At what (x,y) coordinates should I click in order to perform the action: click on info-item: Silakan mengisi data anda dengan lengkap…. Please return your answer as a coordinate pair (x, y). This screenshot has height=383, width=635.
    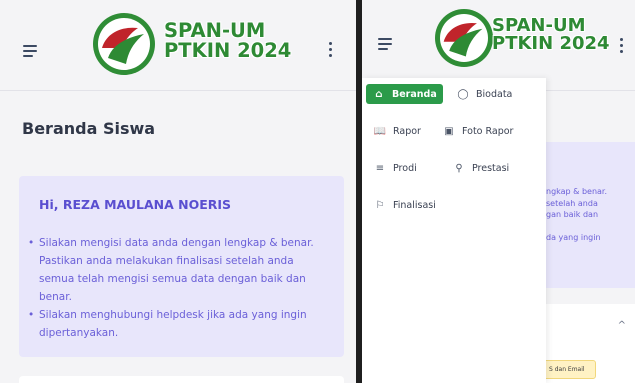
    Looking at the image, I should click on (179, 270).